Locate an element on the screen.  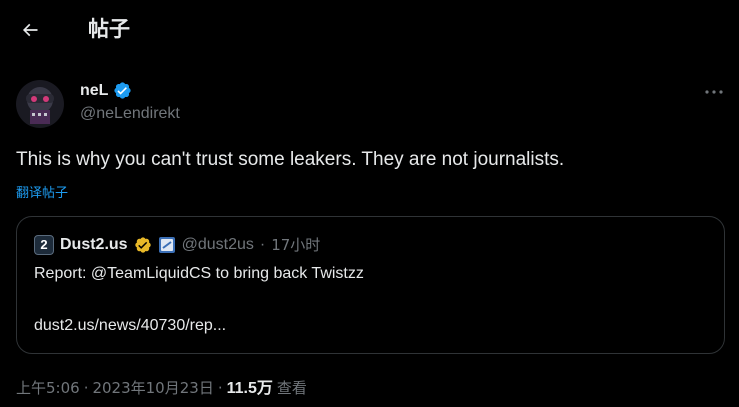
back-button is located at coordinates (30, 30).